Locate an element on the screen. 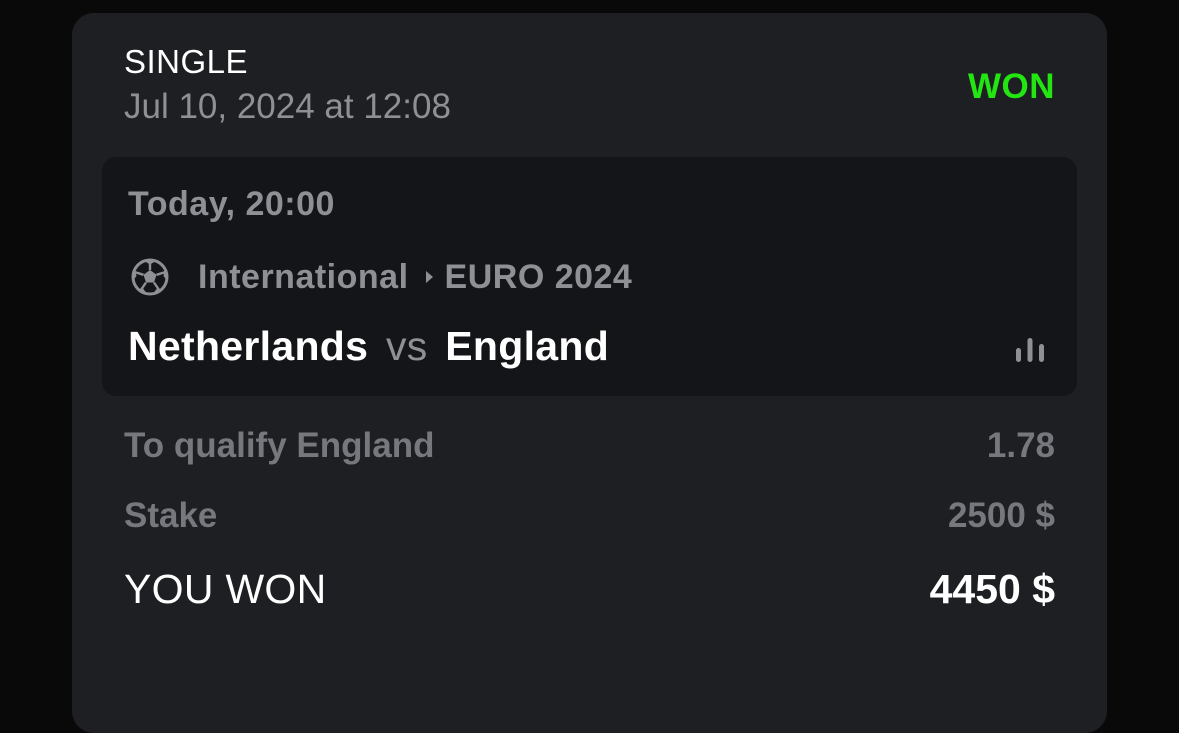  league-name: EURO 2024 is located at coordinates (538, 276).